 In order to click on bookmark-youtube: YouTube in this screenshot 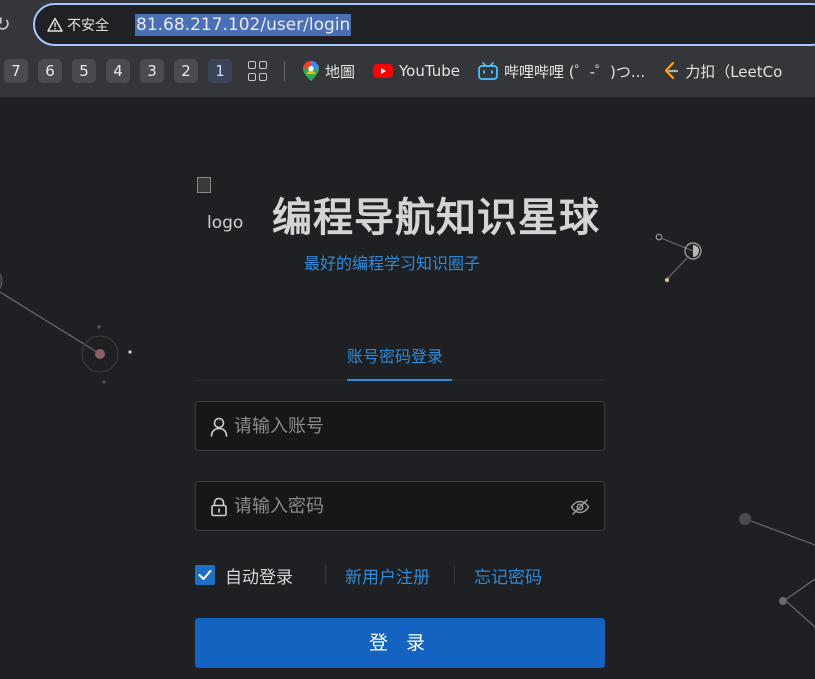, I will do `click(416, 71)`.